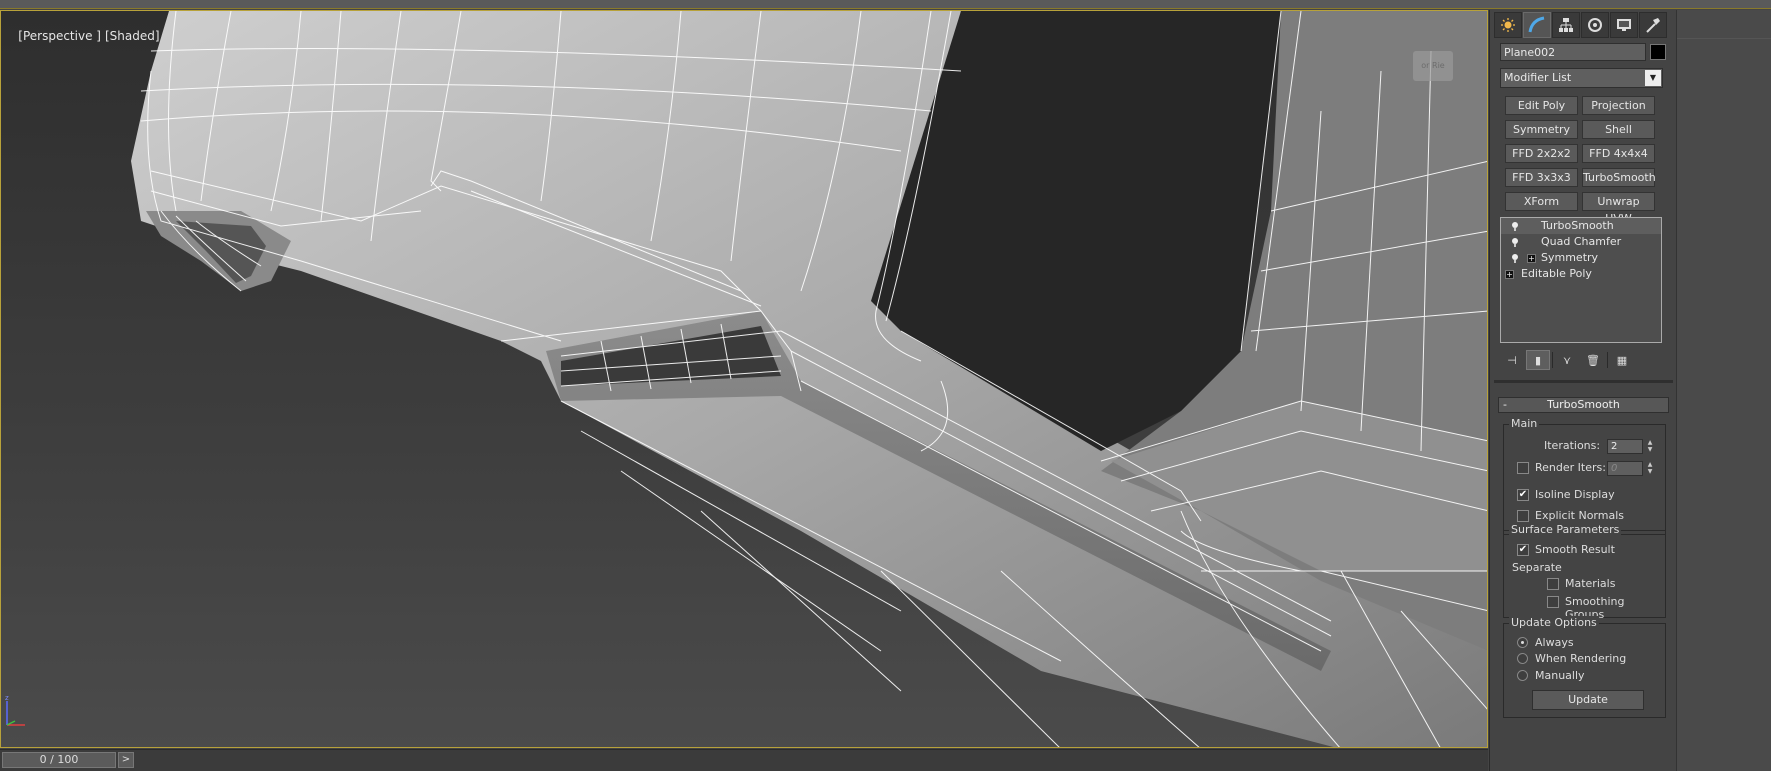 The image size is (1771, 771). I want to click on axis-tripod-icon: z, so click(15, 710).